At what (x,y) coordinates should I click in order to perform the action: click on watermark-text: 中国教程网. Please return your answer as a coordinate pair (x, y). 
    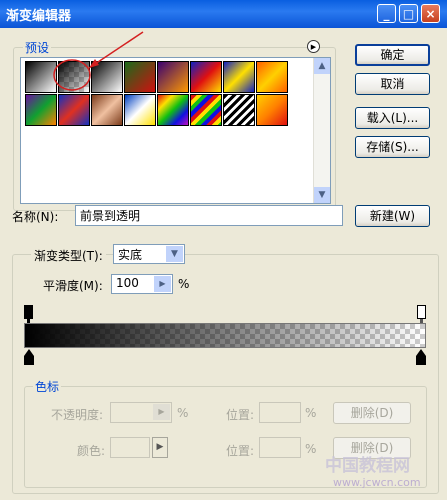
    Looking at the image, I should click on (367, 466).